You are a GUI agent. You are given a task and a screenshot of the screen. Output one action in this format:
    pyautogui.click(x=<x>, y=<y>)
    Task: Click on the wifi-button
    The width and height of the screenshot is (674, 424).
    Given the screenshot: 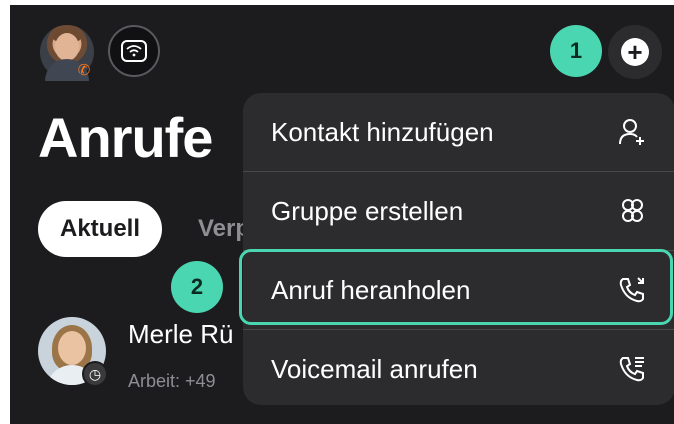 What is the action you would take?
    pyautogui.click(x=134, y=51)
    